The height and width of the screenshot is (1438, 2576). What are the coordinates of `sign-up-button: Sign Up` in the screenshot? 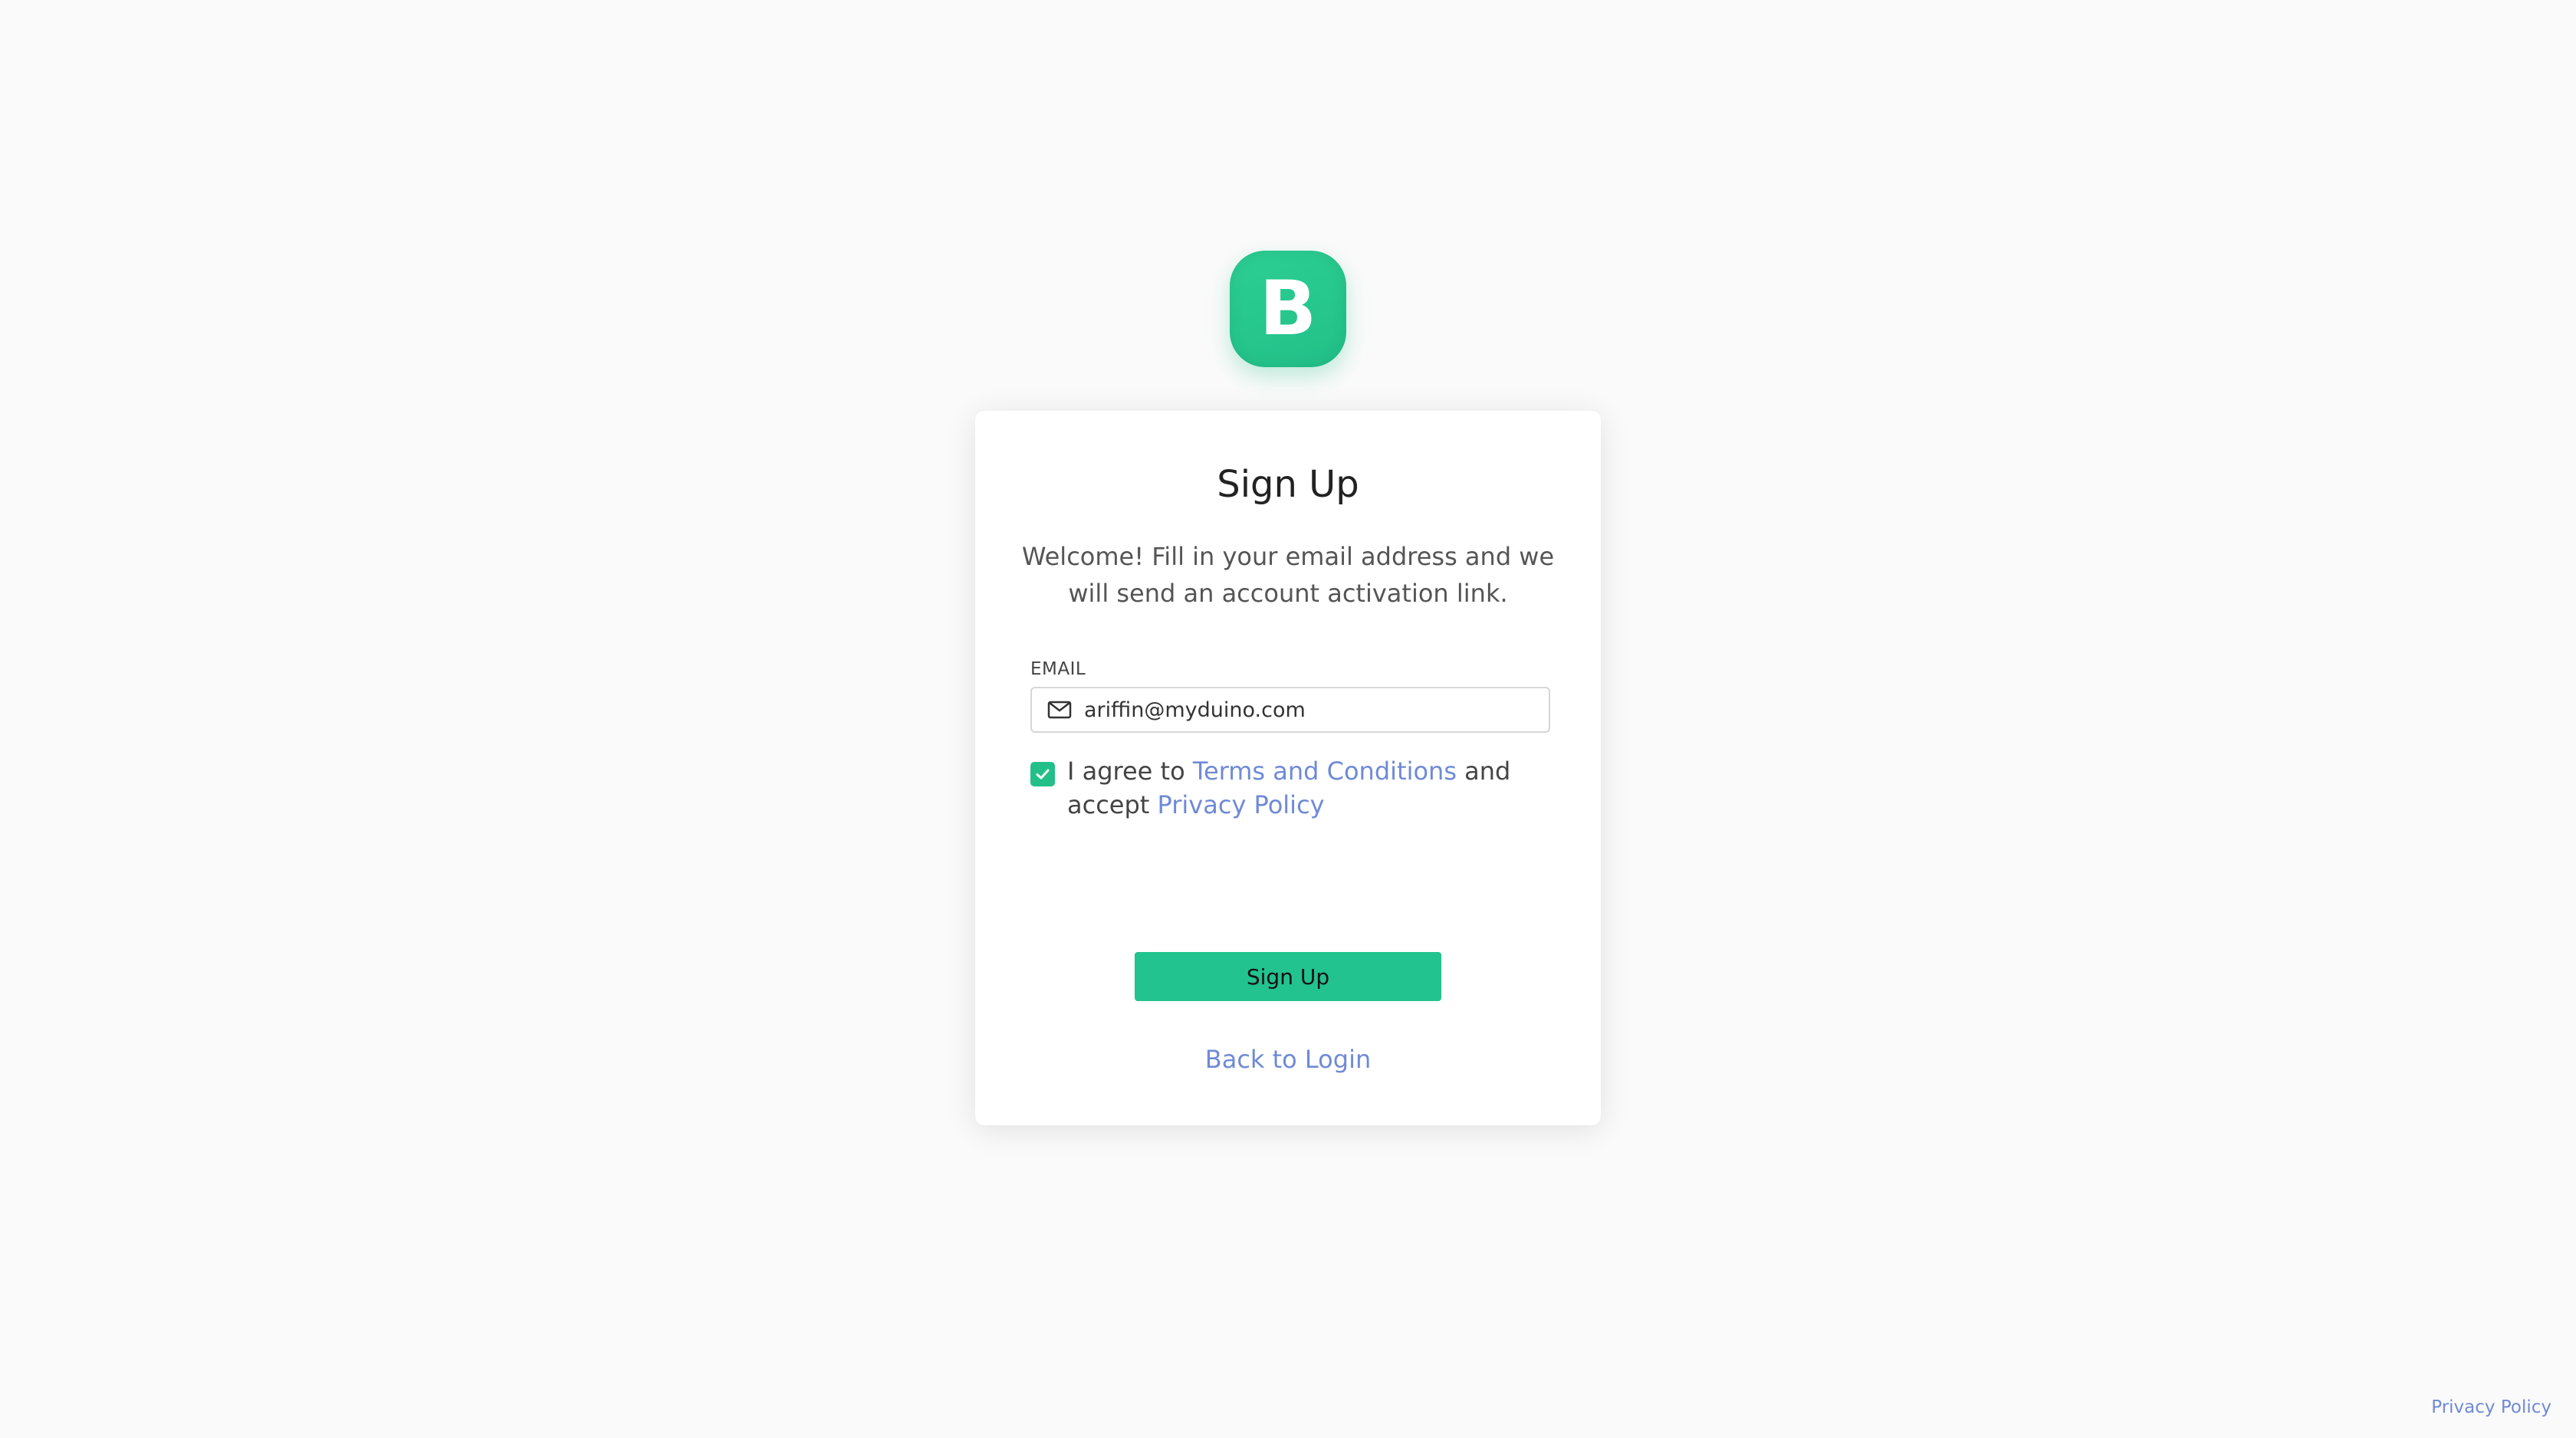 It's located at (1288, 976).